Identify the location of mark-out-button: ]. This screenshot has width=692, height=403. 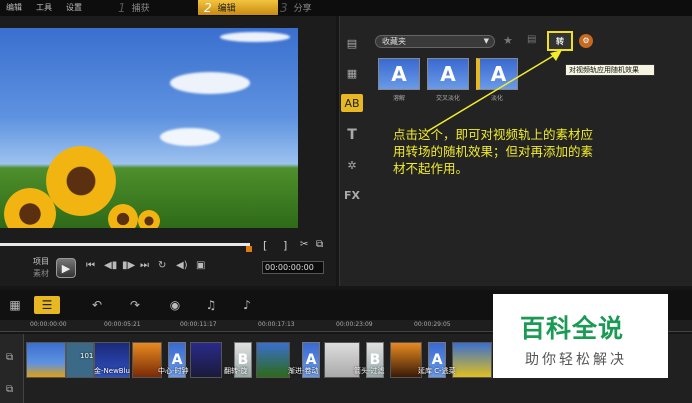
(285, 245).